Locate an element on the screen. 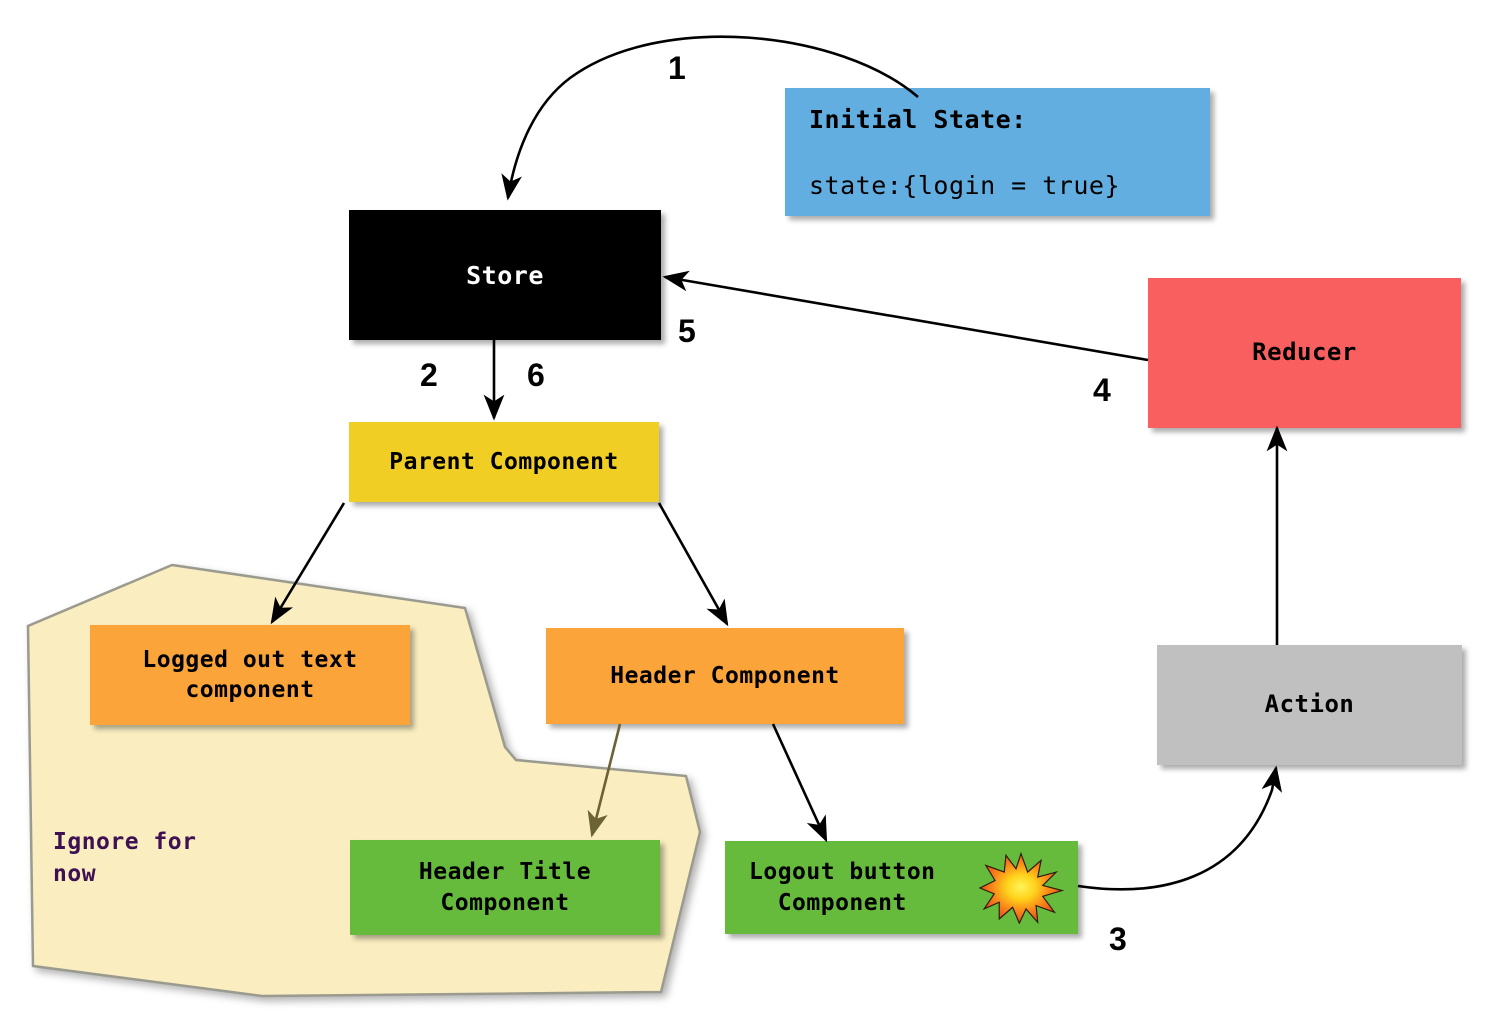 Image resolution: width=1500 pixels, height=1022 pixels. node-header-title-component: Header Title Component is located at coordinates (505, 887).